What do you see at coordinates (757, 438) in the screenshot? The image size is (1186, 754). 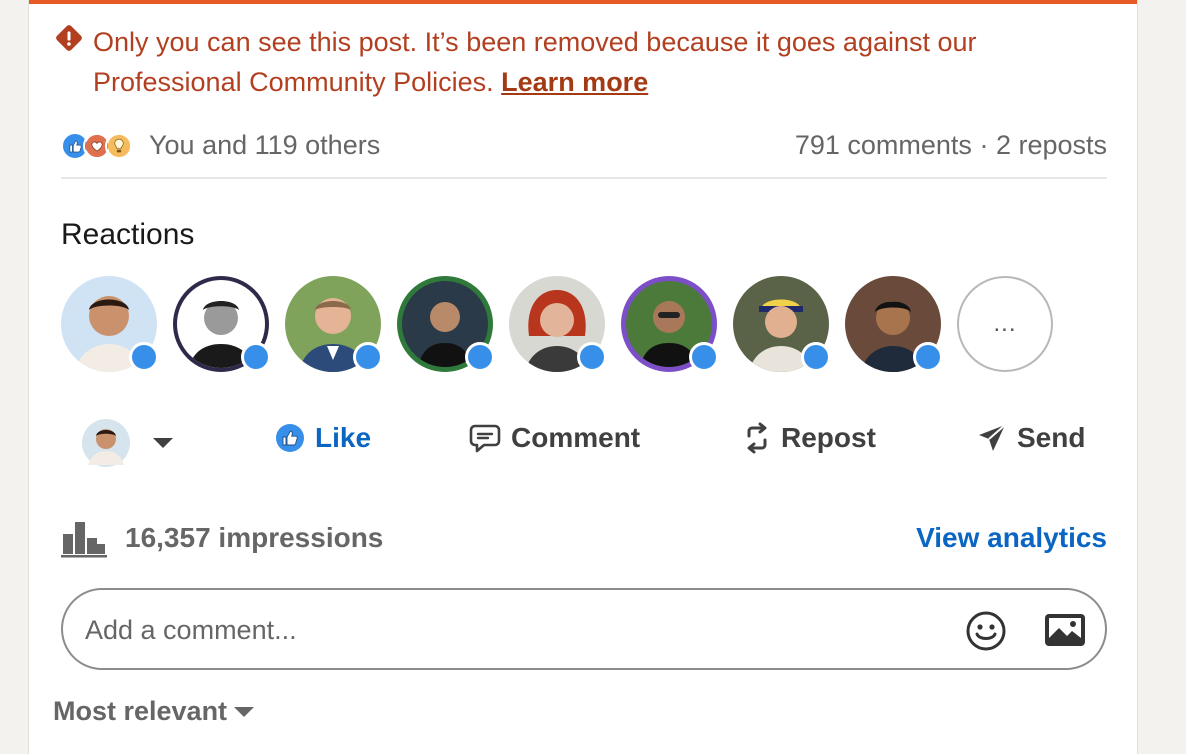 I see `repost-icon` at bounding box center [757, 438].